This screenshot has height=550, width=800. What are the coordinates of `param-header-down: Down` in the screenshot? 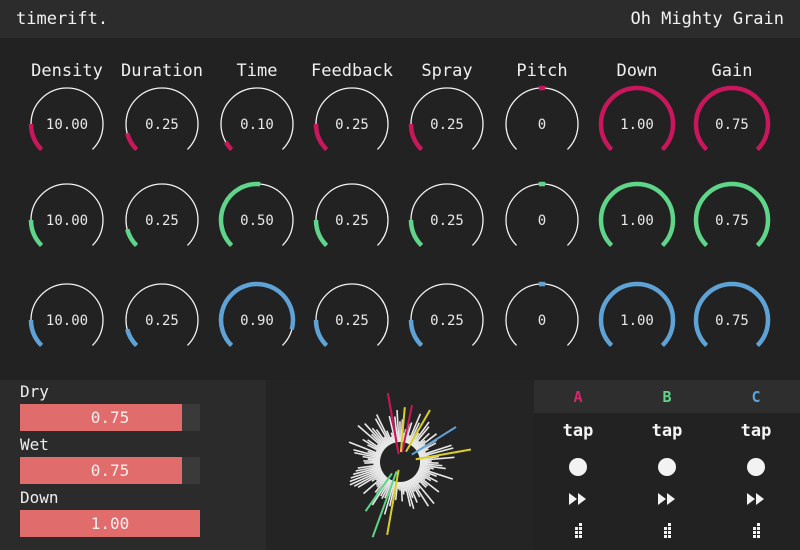 It's located at (637, 71).